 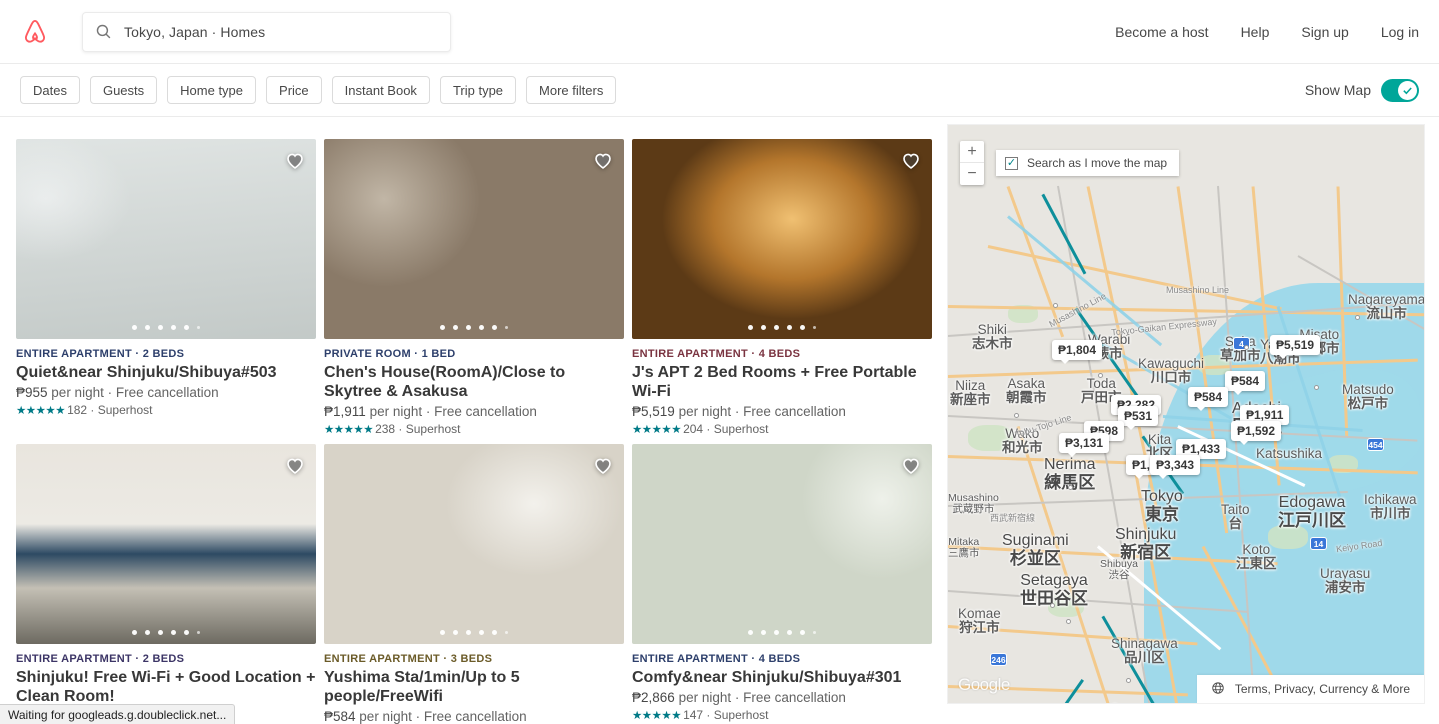 I want to click on search-input: Tokyo, Japan · Homes, so click(x=266, y=31).